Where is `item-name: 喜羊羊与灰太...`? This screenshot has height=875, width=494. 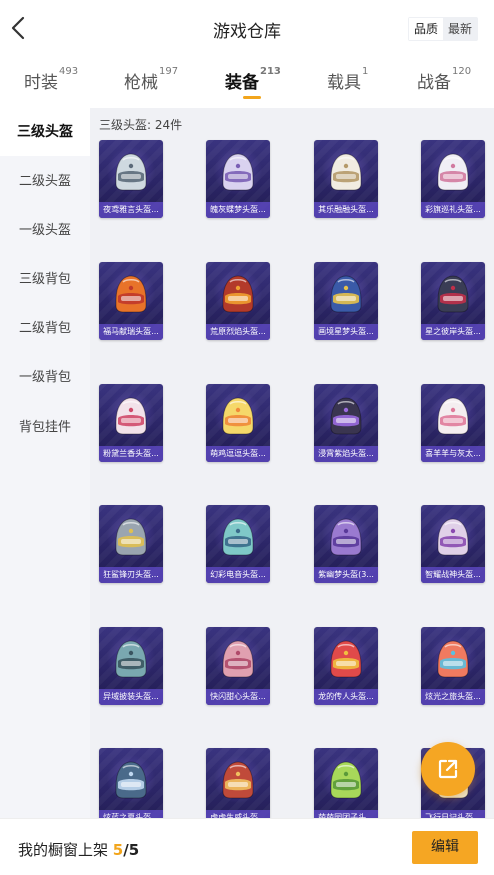 item-name: 喜羊羊与灰太... is located at coordinates (453, 454).